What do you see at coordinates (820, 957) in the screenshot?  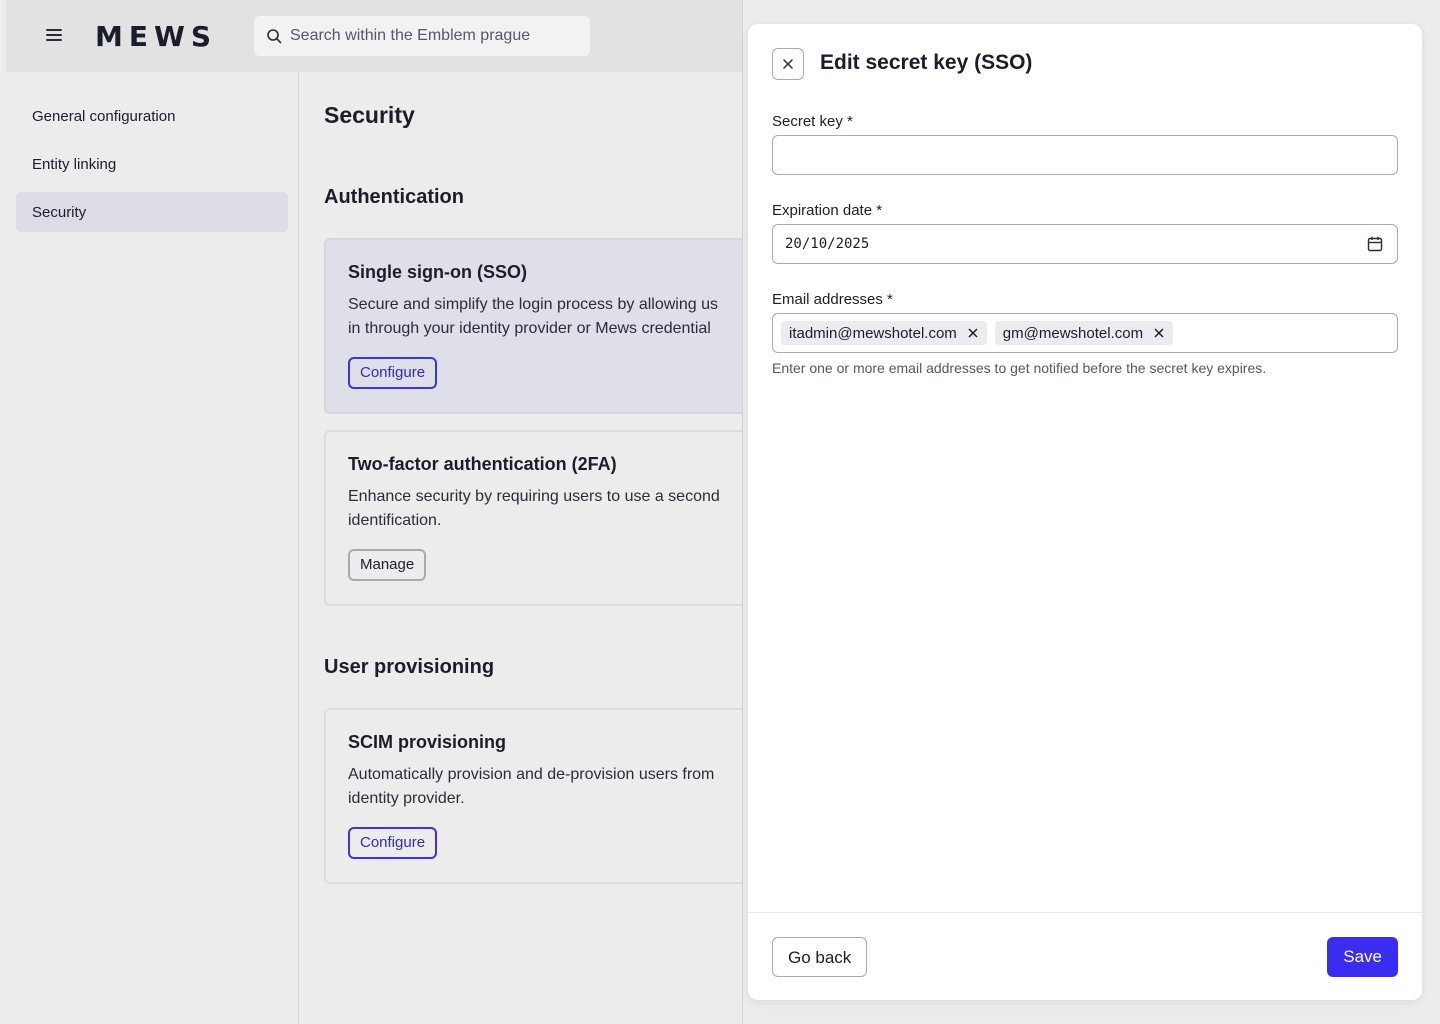 I see `go-back-button: Go back` at bounding box center [820, 957].